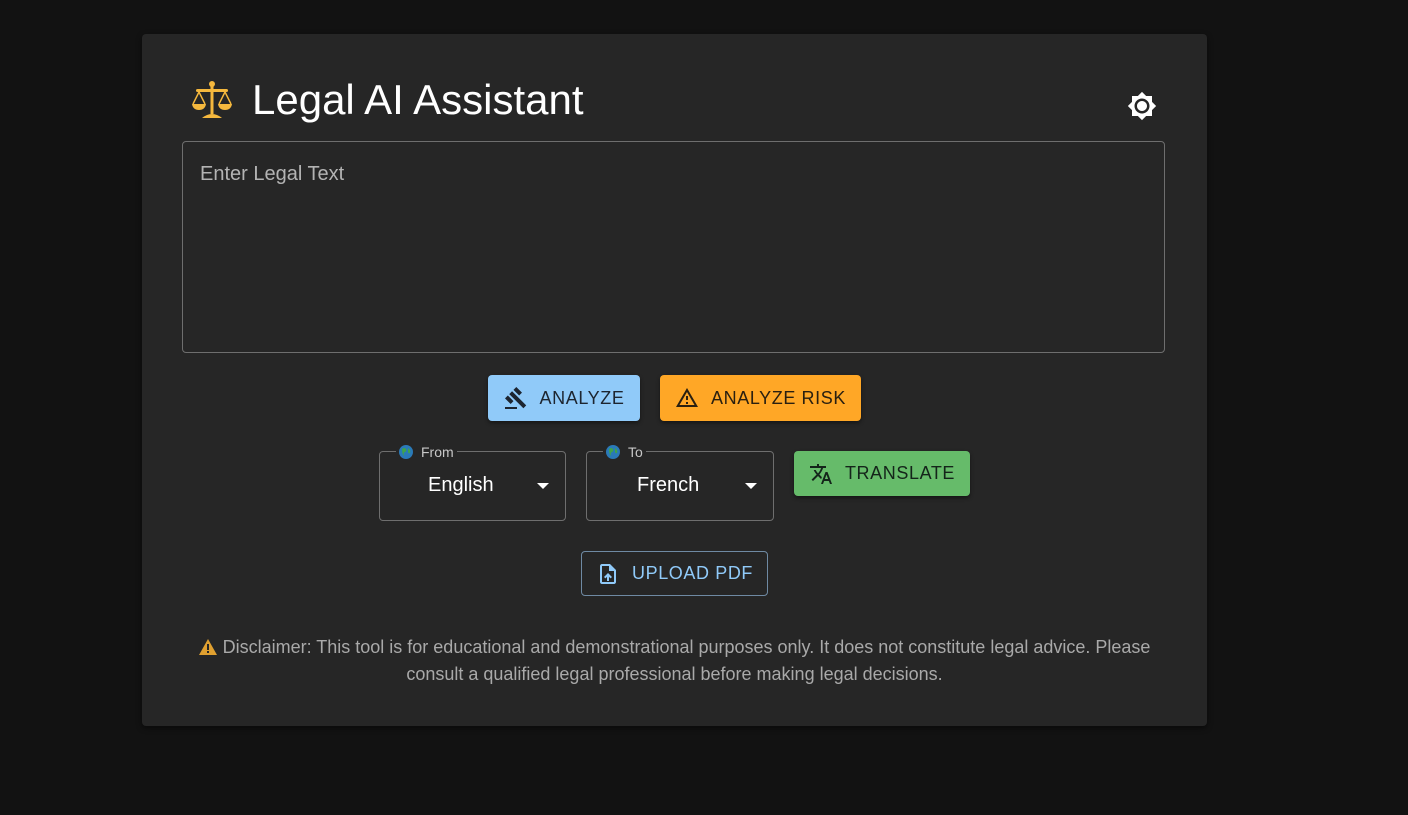 This screenshot has height=815, width=1408. Describe the element at coordinates (418, 99) in the screenshot. I see `page-title: Legal AI Assistant` at that location.